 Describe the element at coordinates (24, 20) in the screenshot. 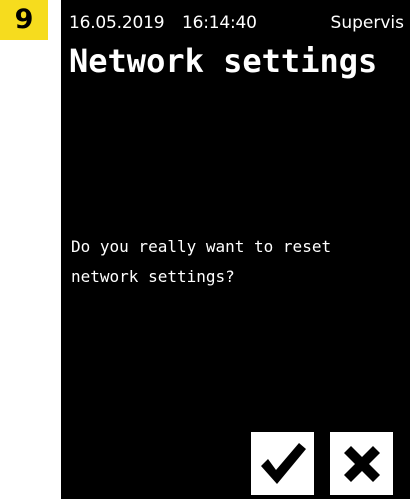

I see `step-number-badge: 9` at that location.